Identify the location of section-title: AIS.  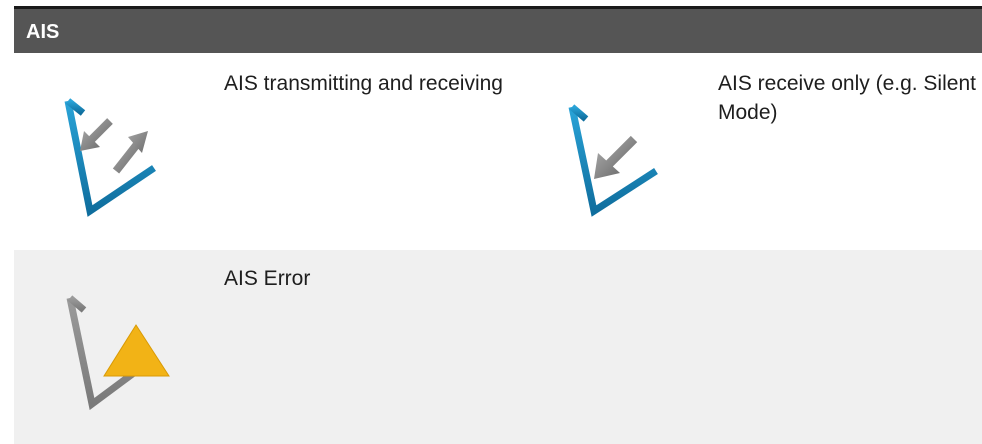
(43, 32).